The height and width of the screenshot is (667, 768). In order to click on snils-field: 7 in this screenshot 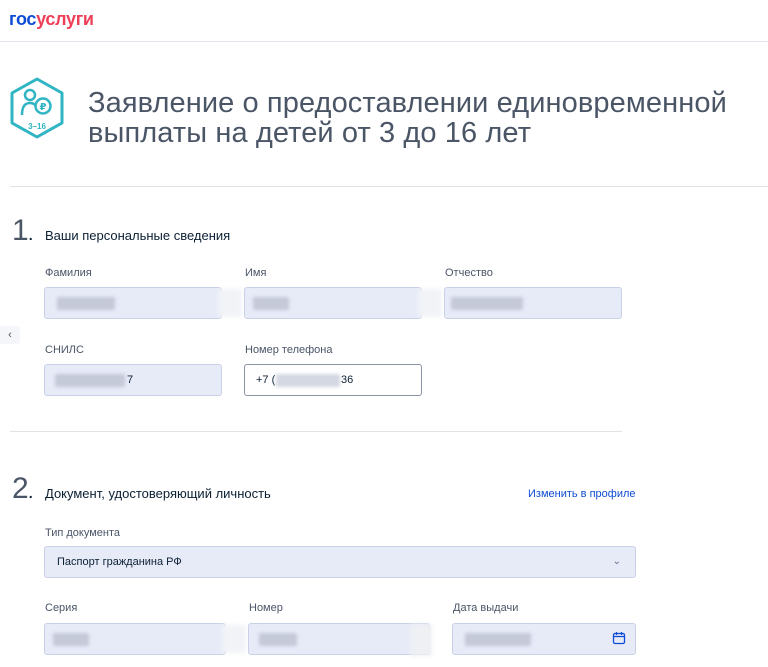, I will do `click(133, 380)`.